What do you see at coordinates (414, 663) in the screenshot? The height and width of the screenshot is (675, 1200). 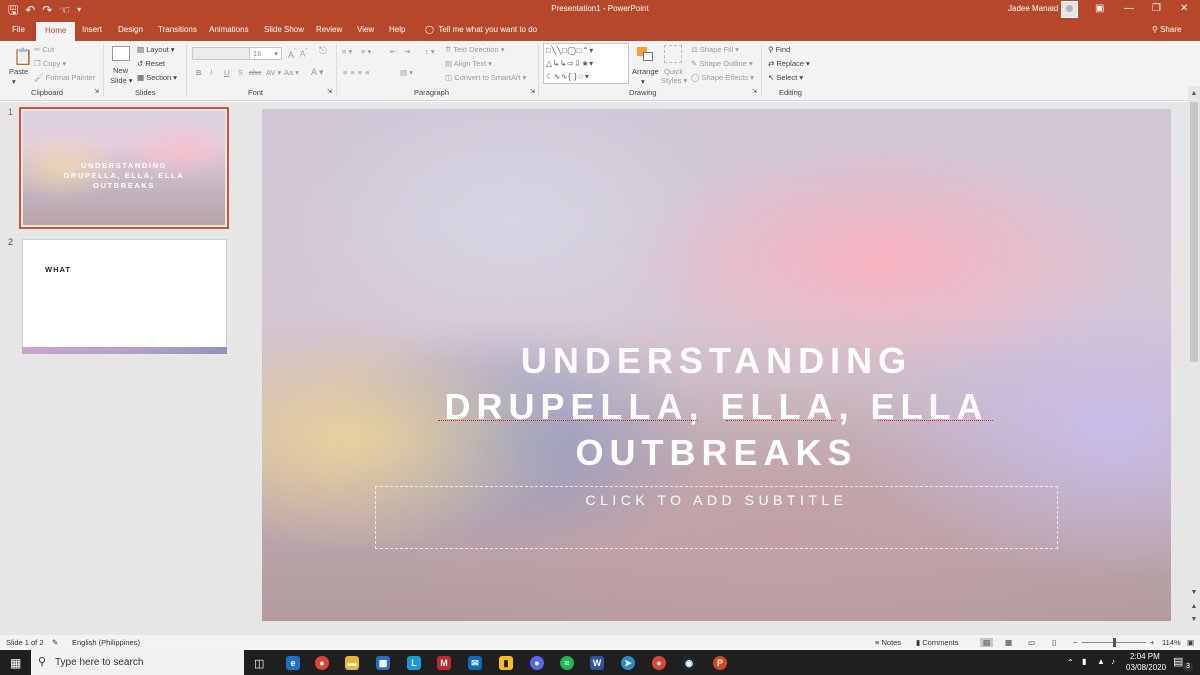 I see `l-app-icon: L` at bounding box center [414, 663].